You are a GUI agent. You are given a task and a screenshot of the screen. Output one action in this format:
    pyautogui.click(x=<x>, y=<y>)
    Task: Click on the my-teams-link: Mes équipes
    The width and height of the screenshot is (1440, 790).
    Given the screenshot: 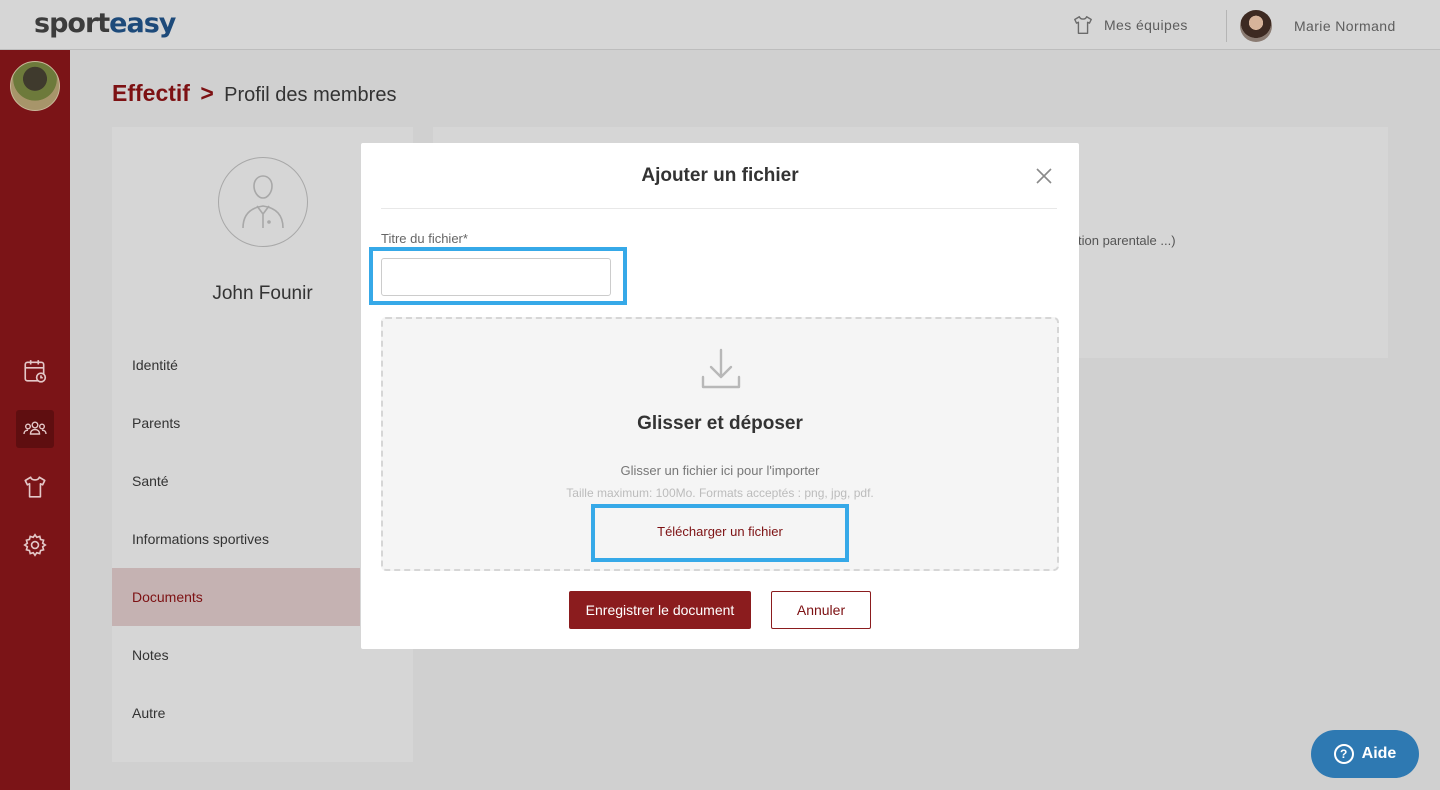 What is the action you would take?
    pyautogui.click(x=1130, y=25)
    